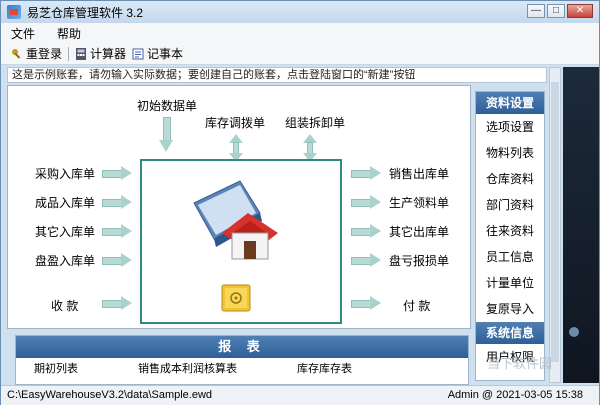  I want to click on notepad-label: 记事本, so click(165, 54).